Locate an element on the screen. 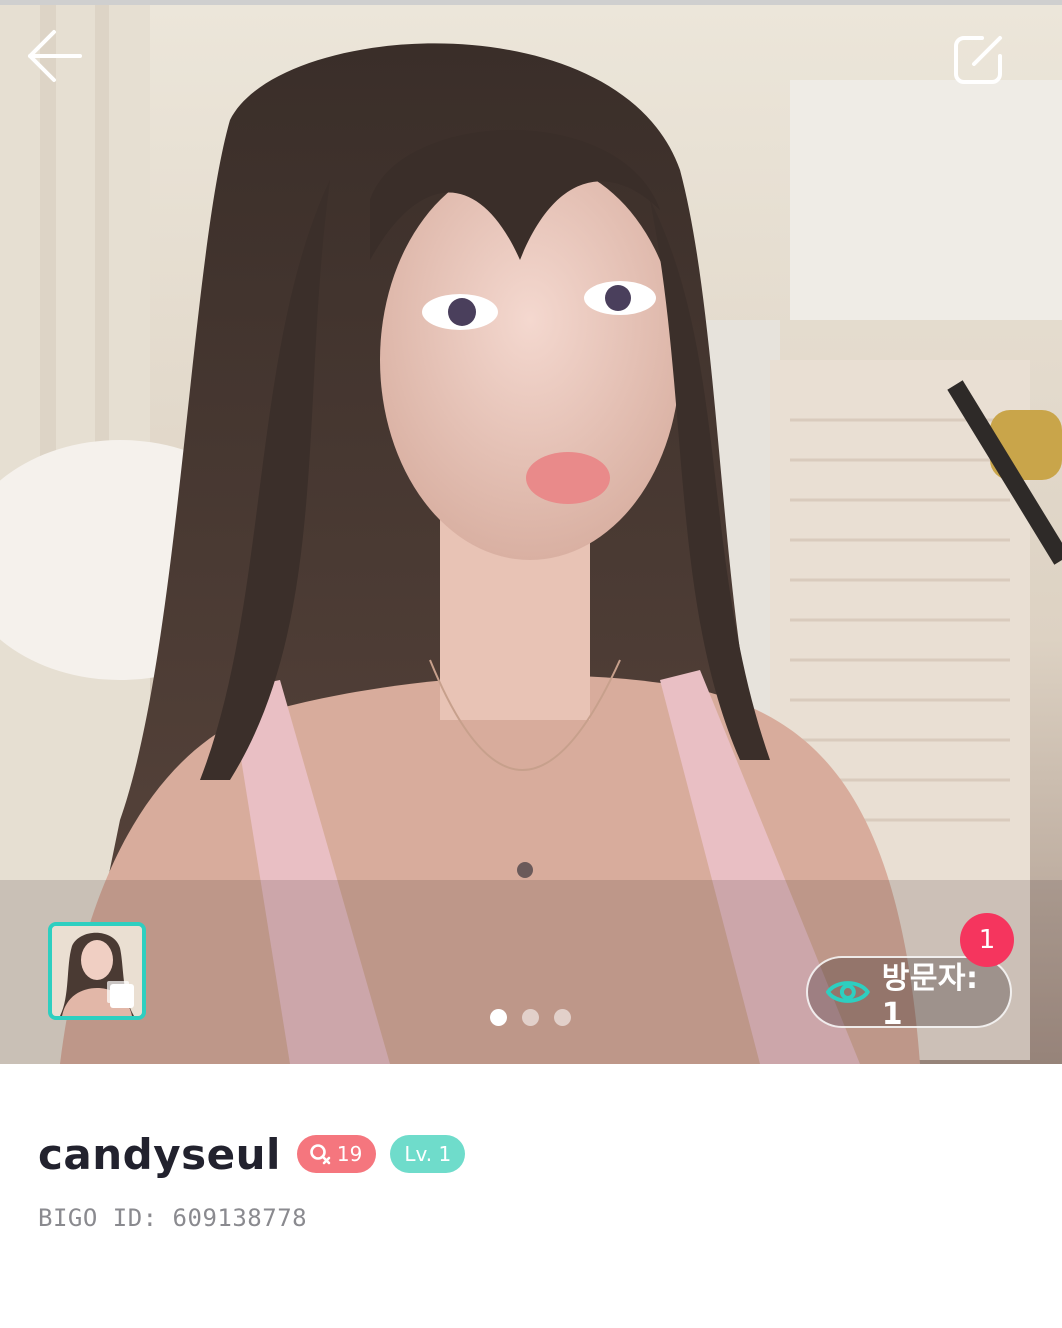 Image resolution: width=1062 pixels, height=1328 pixels. new-visitors-badge: 1 is located at coordinates (987, 940).